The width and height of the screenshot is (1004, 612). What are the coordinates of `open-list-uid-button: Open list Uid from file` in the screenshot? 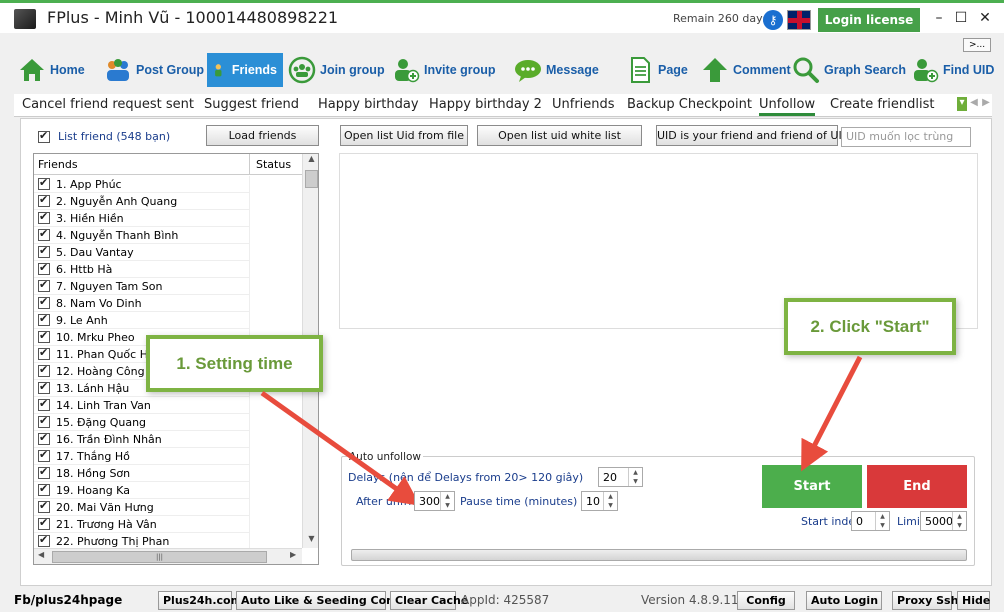 It's located at (404, 135).